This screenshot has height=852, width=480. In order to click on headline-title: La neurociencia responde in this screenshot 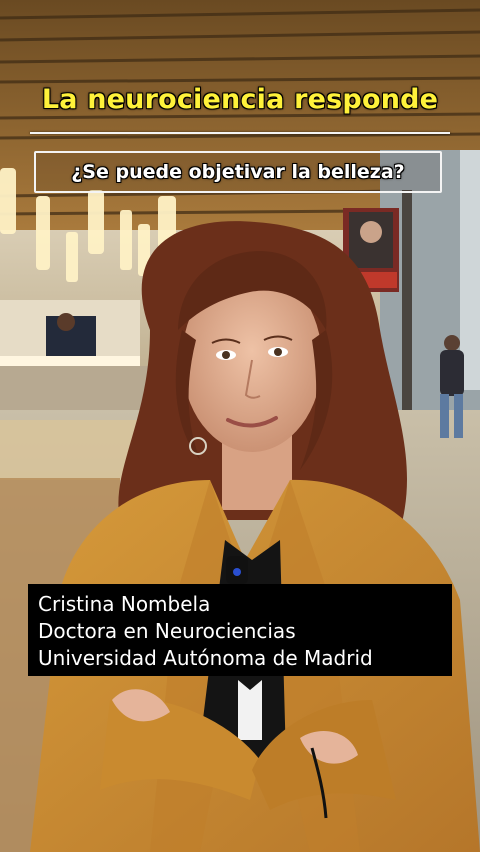, I will do `click(240, 99)`.